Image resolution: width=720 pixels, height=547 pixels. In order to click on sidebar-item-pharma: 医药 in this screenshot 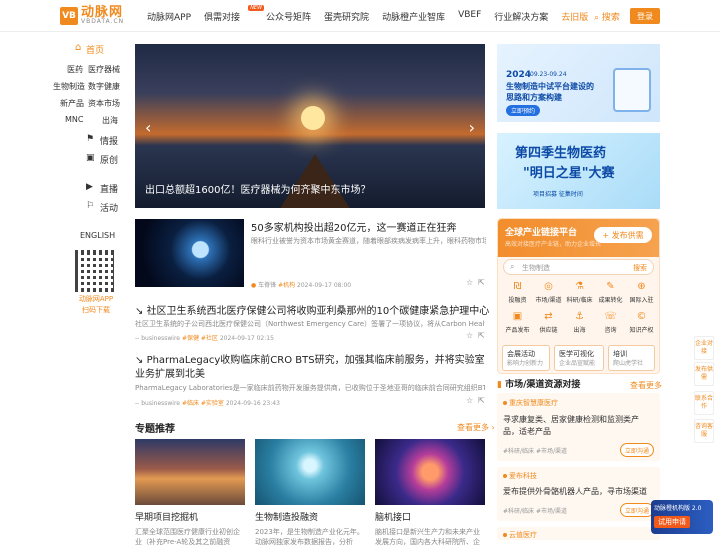, I will do `click(75, 69)`.